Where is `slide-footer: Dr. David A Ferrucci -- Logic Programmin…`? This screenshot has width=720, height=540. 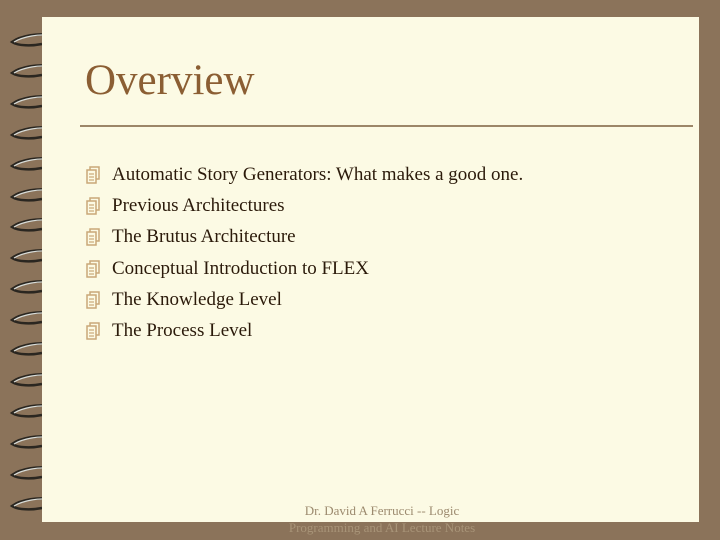 slide-footer: Dr. David A Ferrucci -- Logic Programmin… is located at coordinates (382, 519).